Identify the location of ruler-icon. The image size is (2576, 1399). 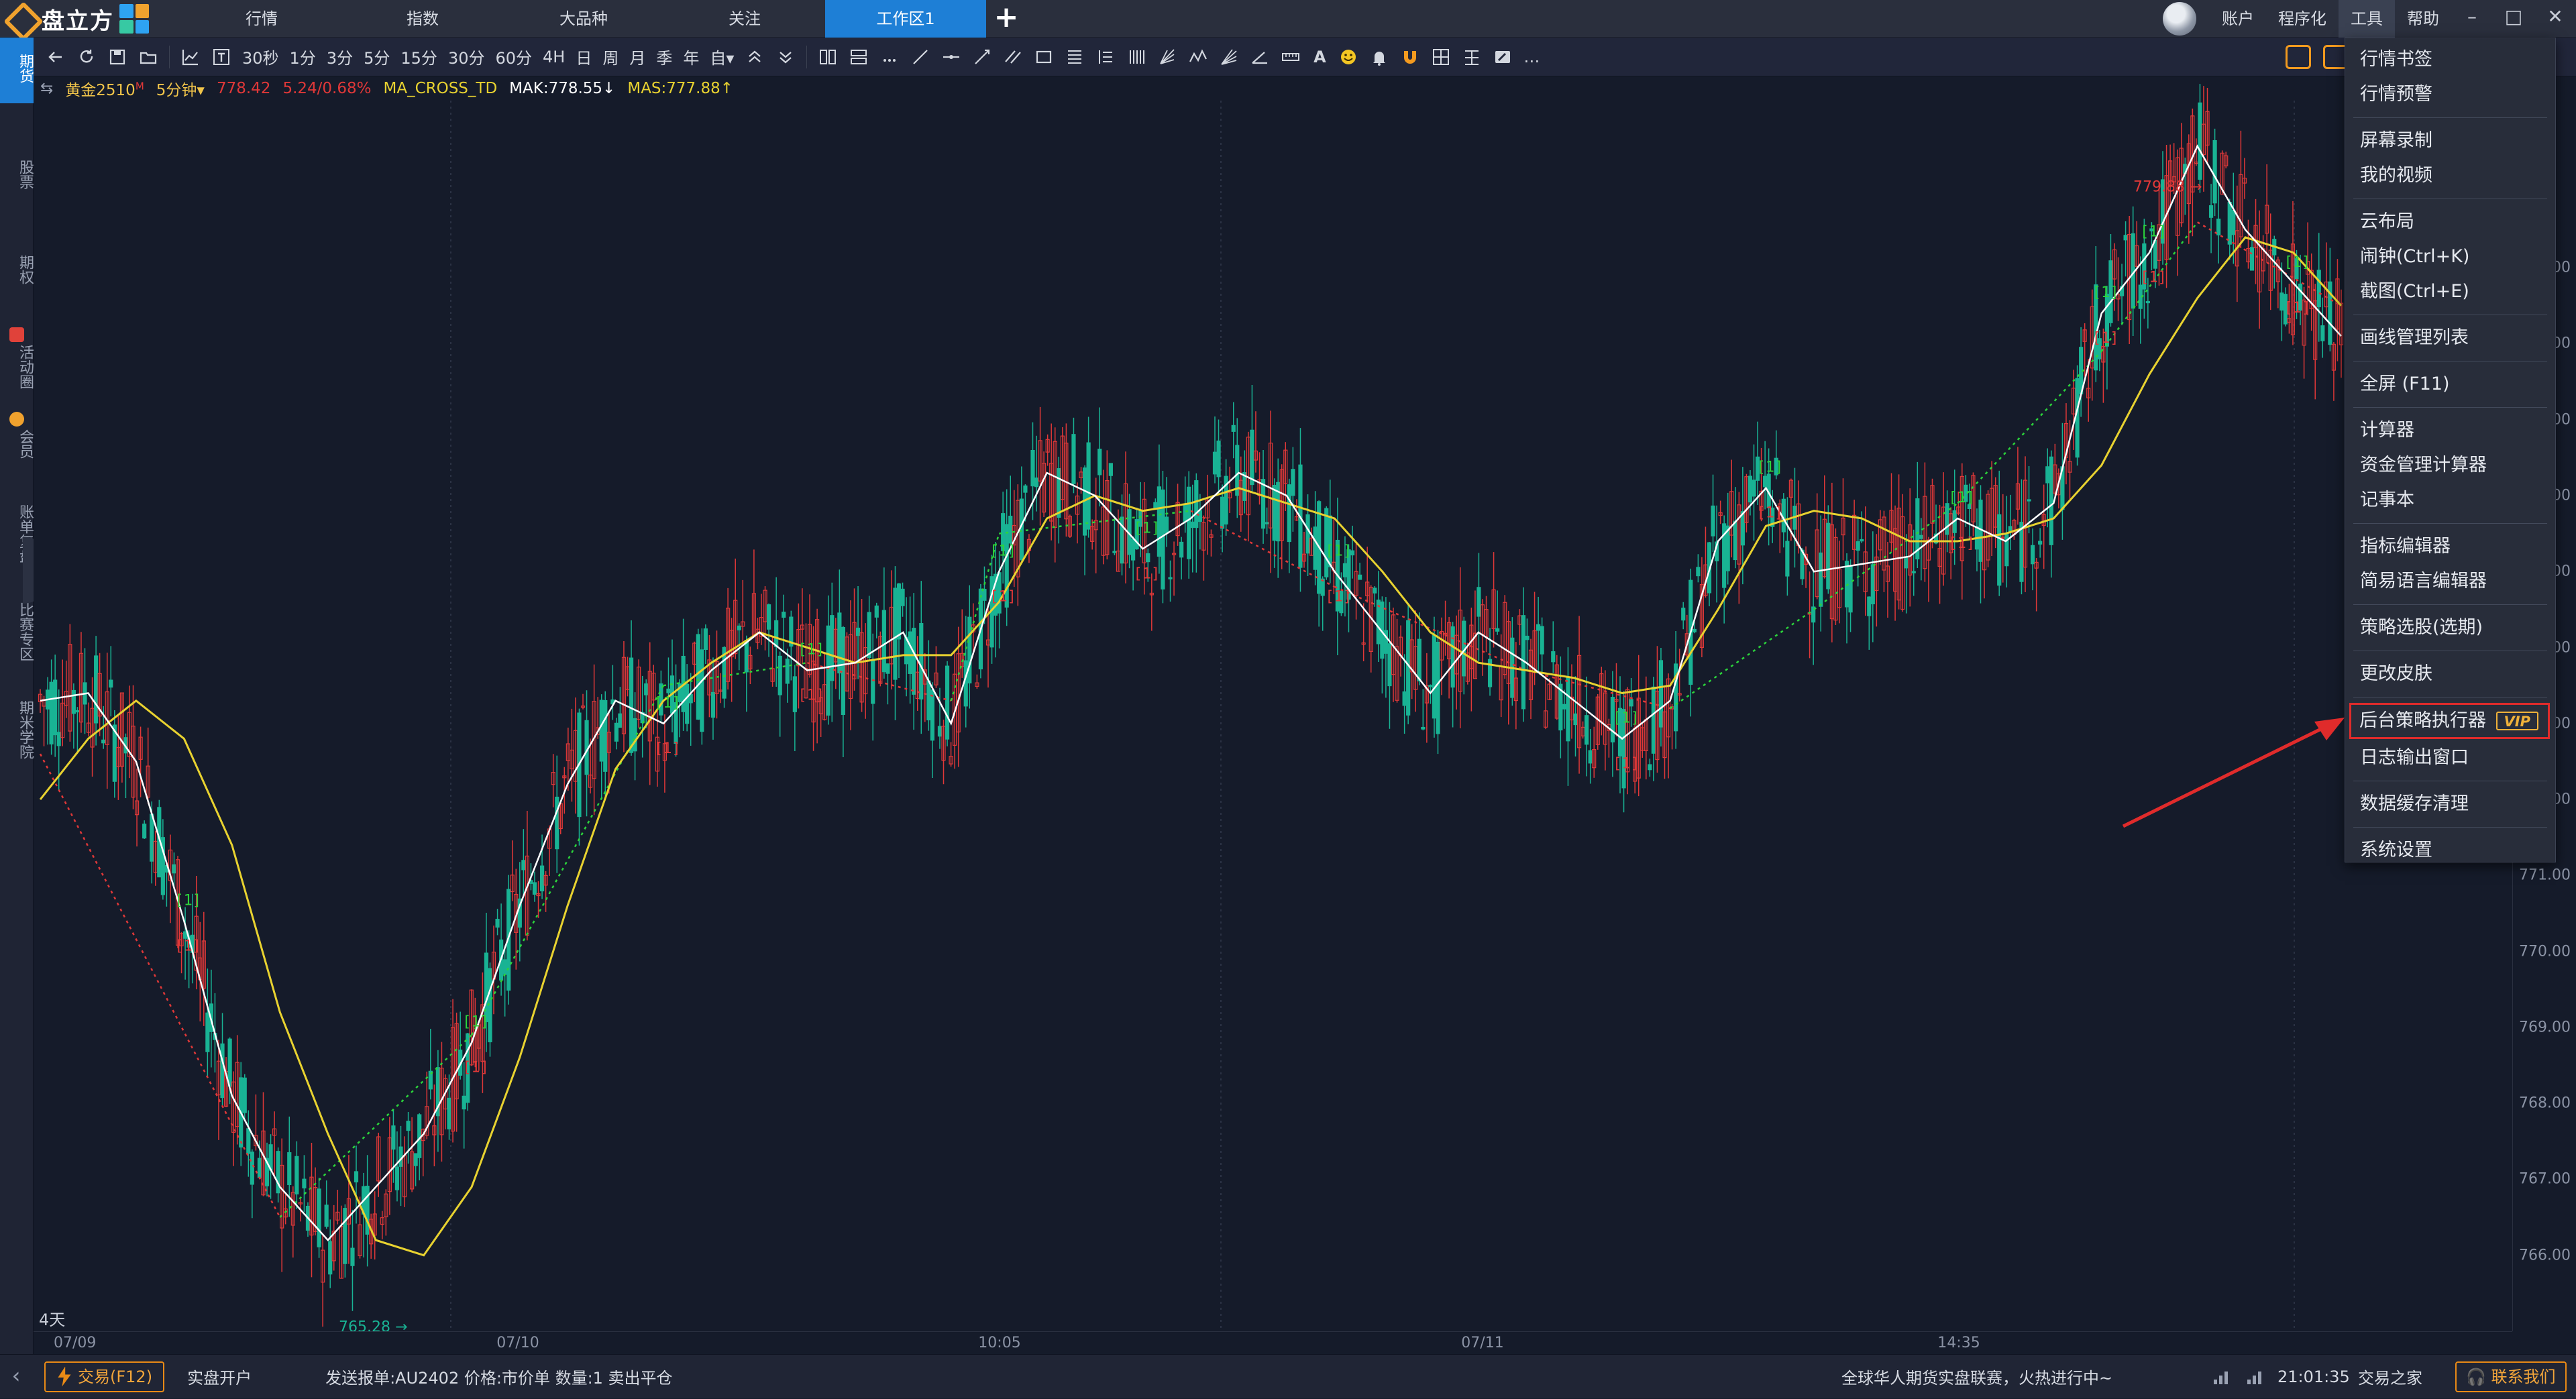
(1290, 57).